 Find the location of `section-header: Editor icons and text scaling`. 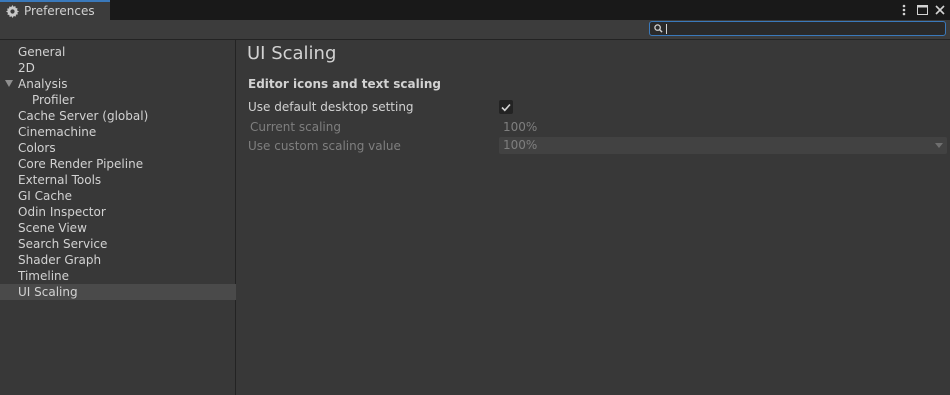

section-header: Editor icons and text scaling is located at coordinates (344, 84).